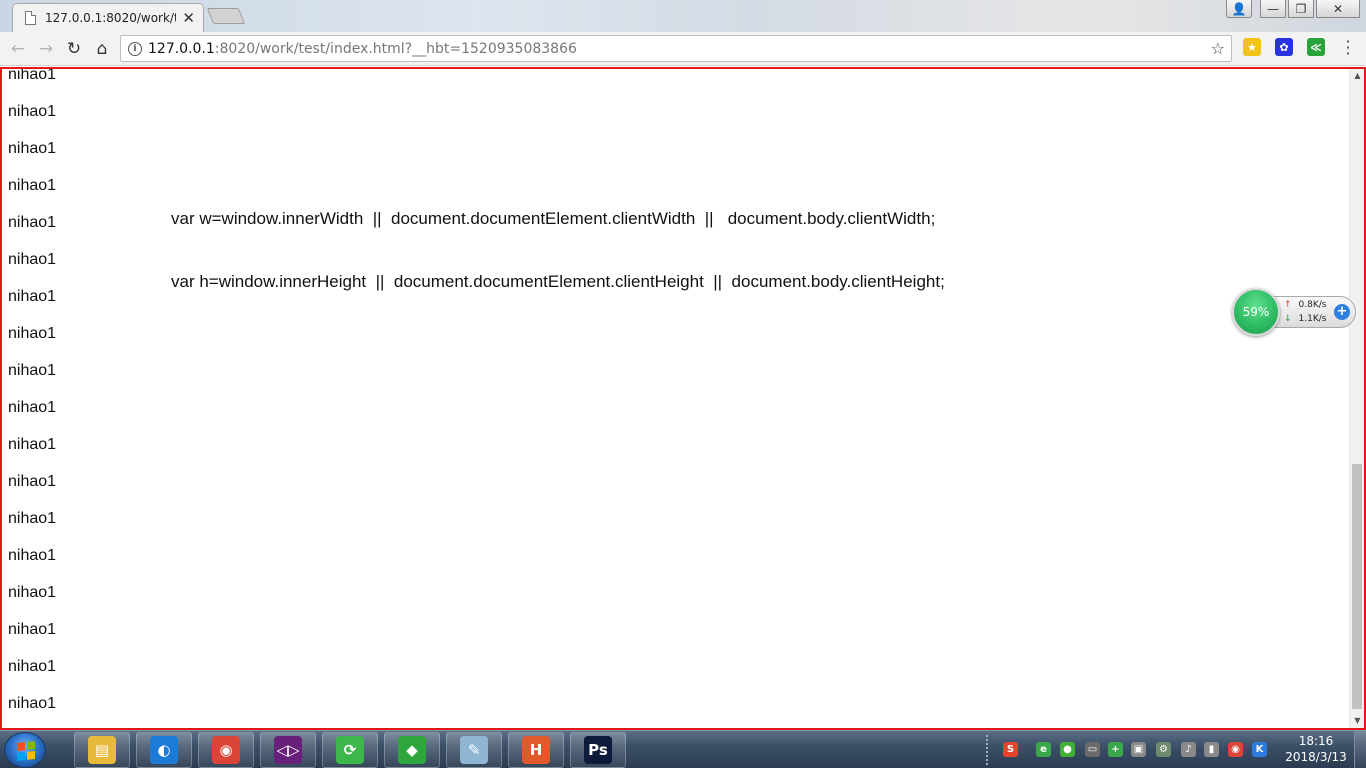  Describe the element at coordinates (1259, 749) in the screenshot. I see `tray-k-icon: K` at that location.